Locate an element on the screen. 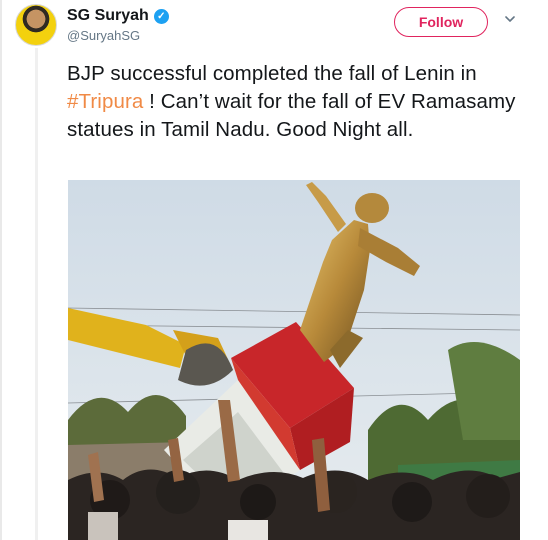 Image resolution: width=548 pixels, height=540 pixels. author-handle: @SuryahSG is located at coordinates (103, 35).